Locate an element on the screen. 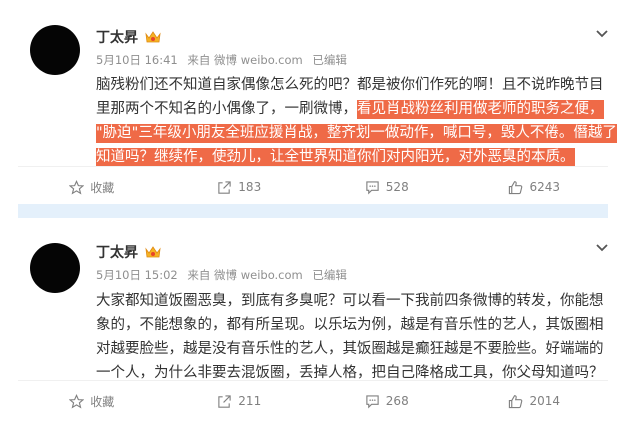  content-line: 脑残粉们还不知道自家偶像怎么死的吧？都是被你们作死的啊！且不说昨晚节目 is located at coordinates (350, 85).